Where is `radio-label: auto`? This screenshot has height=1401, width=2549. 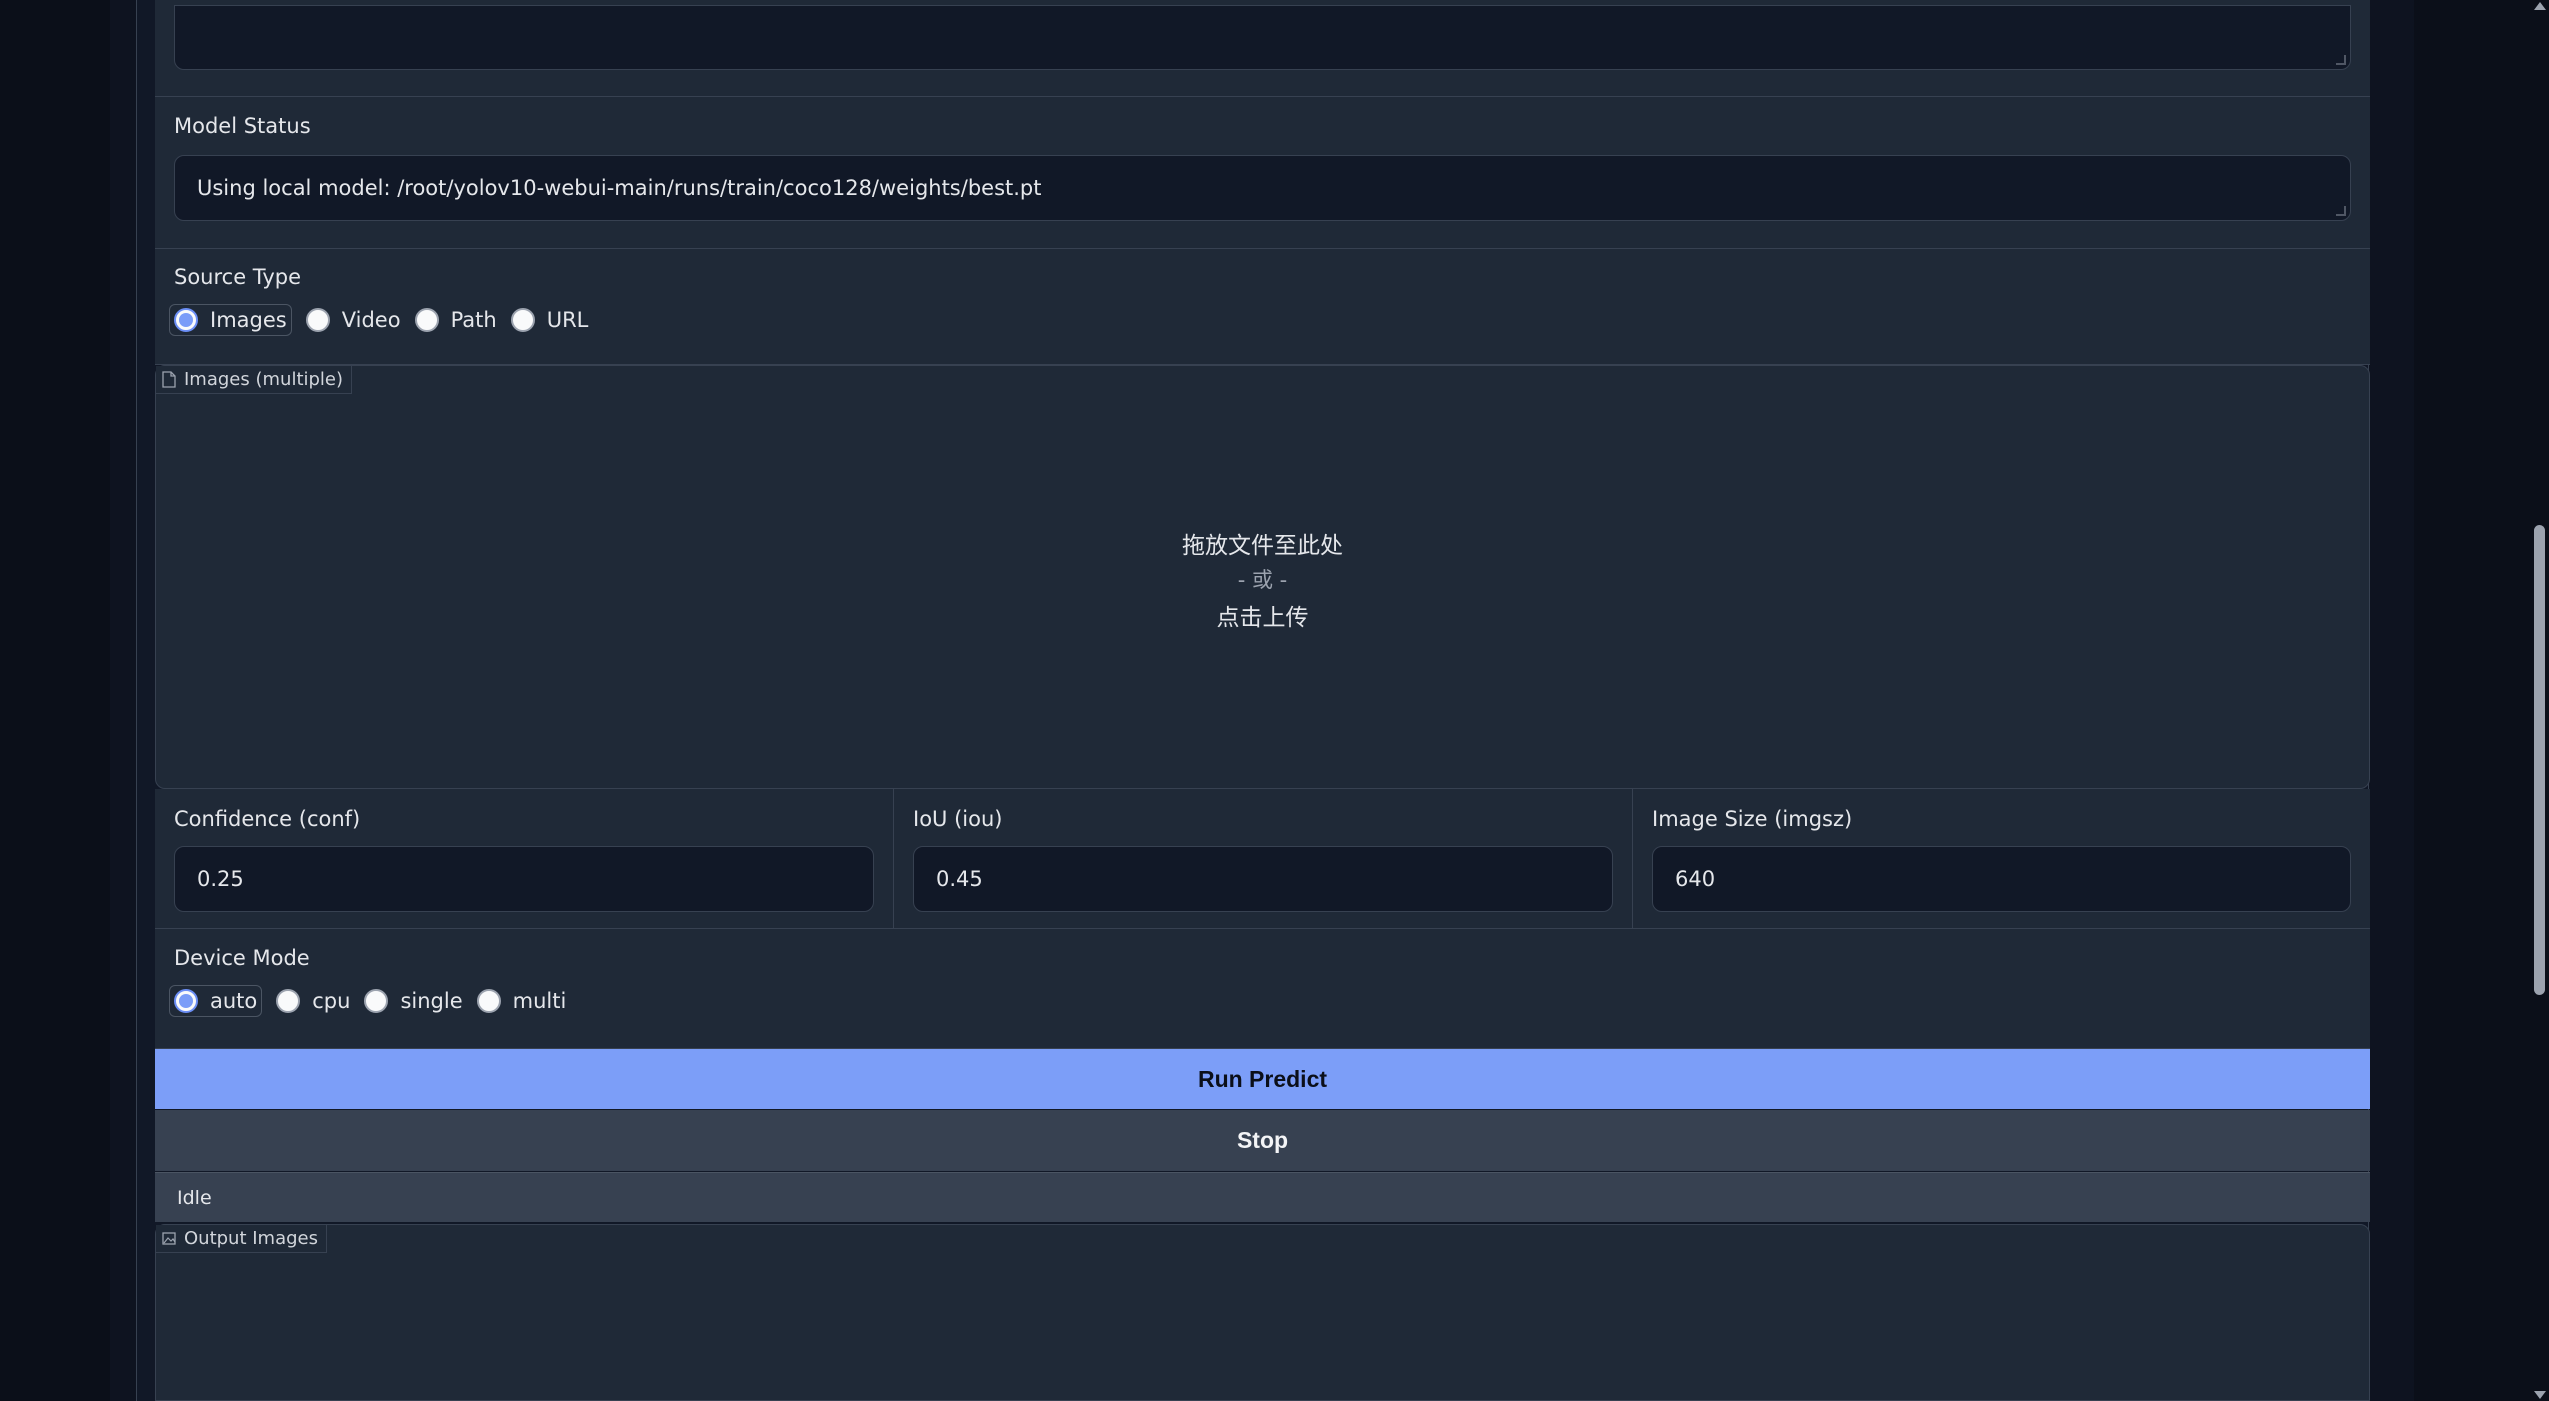 radio-label: auto is located at coordinates (234, 1001).